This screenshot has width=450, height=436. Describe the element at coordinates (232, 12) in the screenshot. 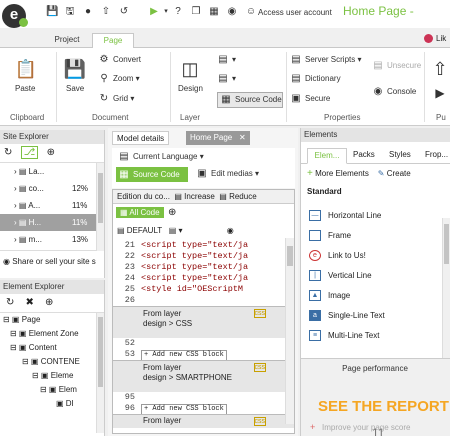

I see `globe-icon: ◉` at that location.